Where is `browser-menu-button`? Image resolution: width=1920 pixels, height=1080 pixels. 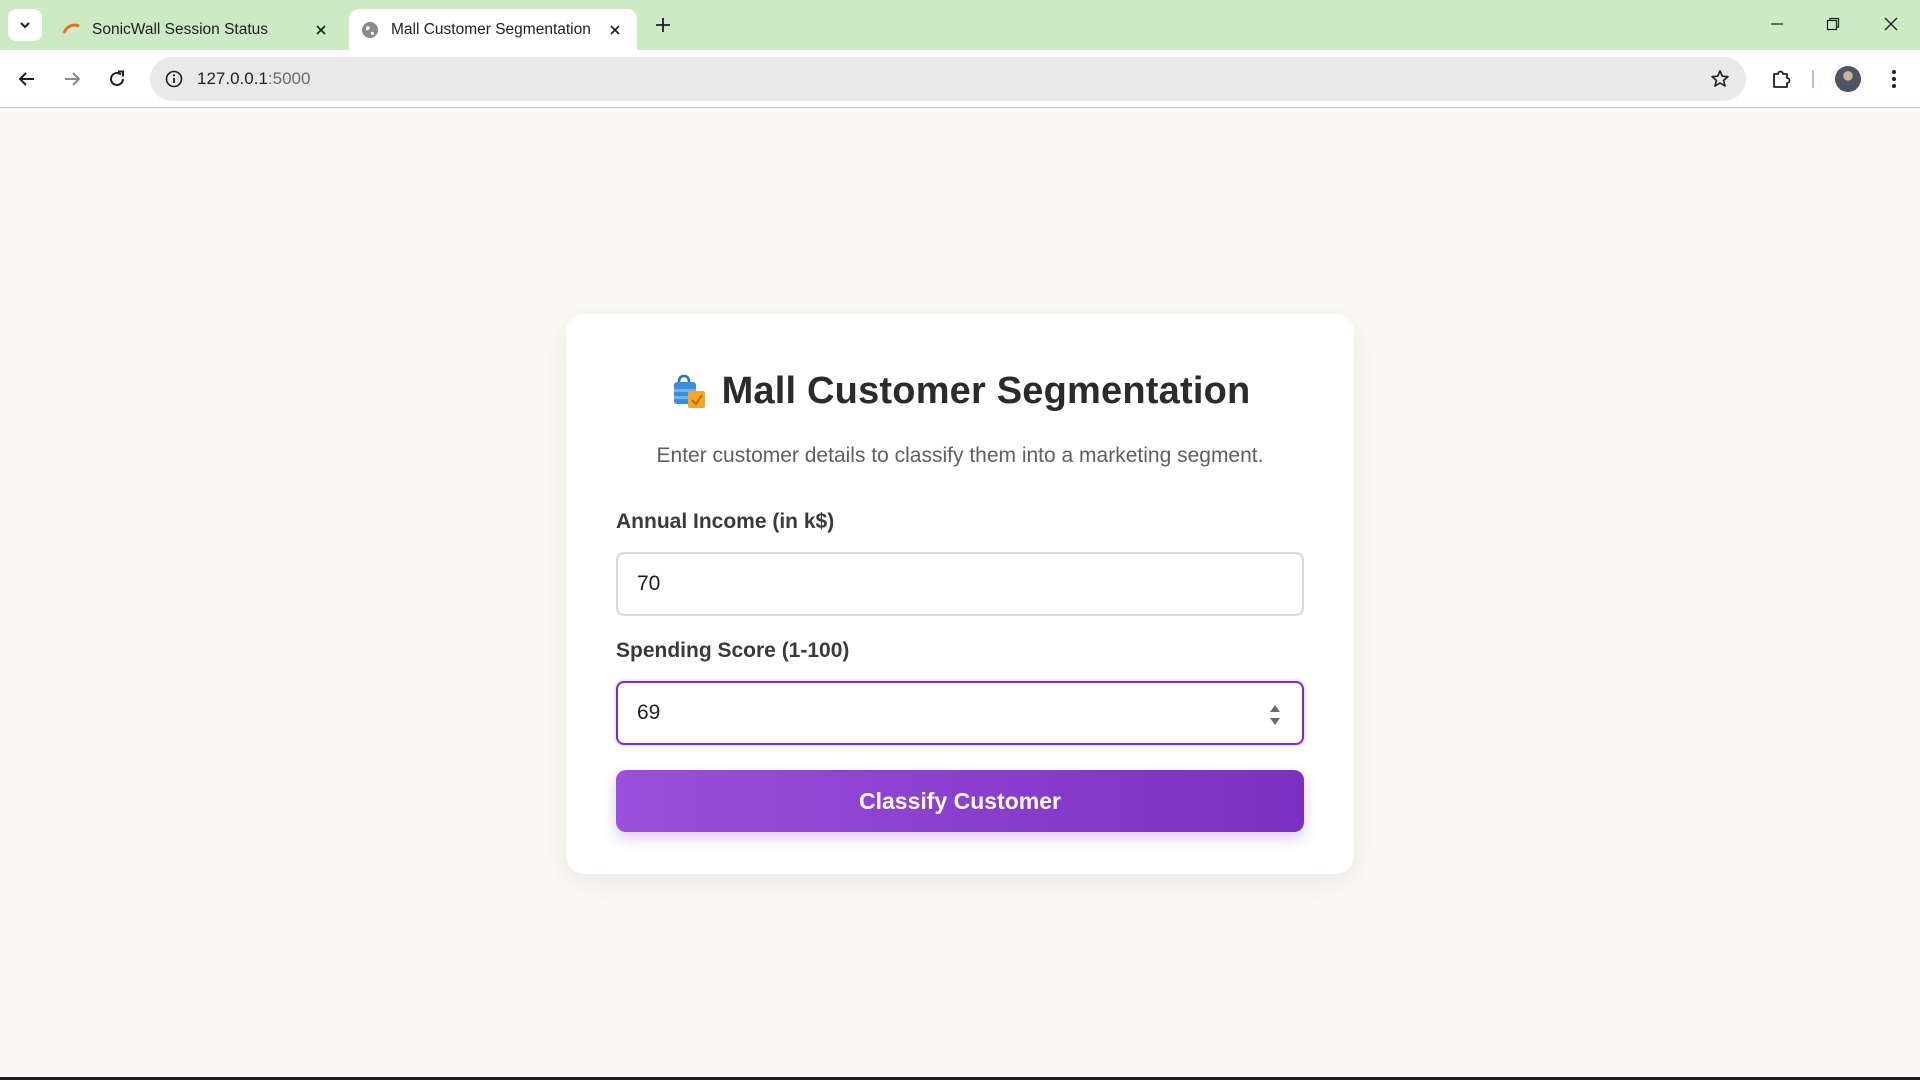 browser-menu-button is located at coordinates (1894, 79).